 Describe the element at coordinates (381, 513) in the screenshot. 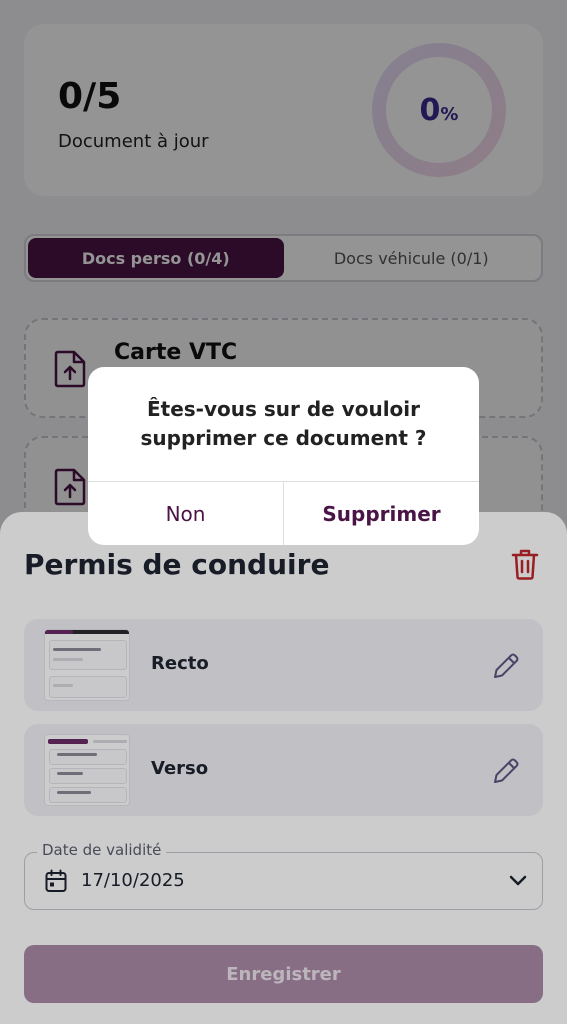

I see `confirm-delete-button: Supprimer` at that location.